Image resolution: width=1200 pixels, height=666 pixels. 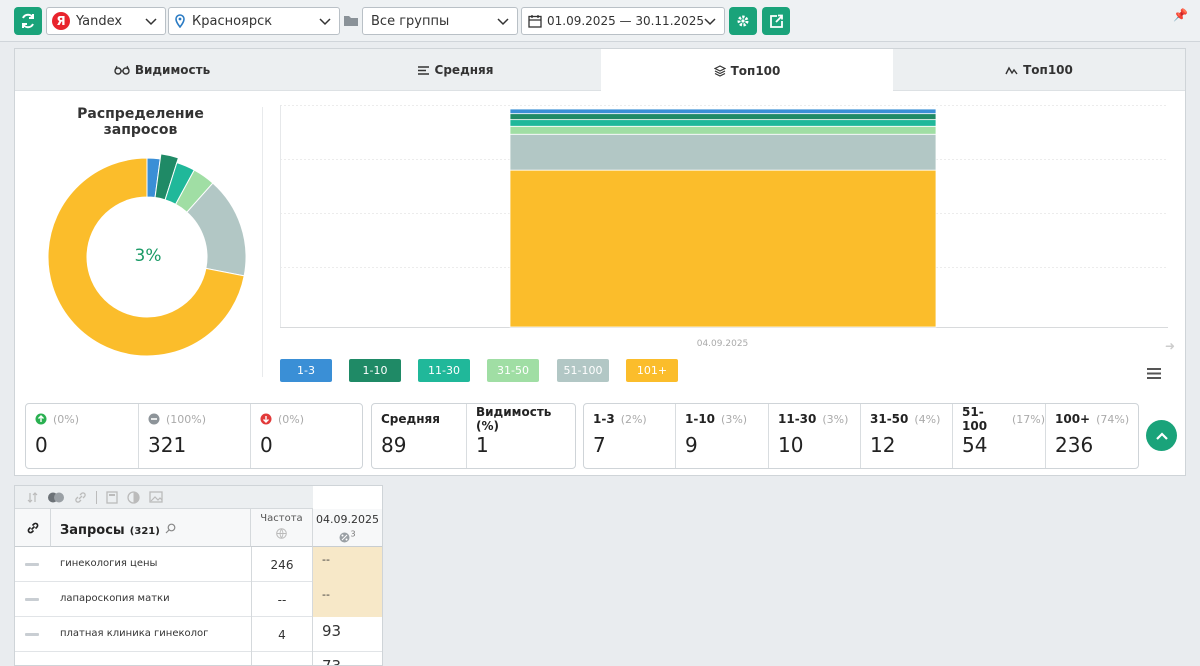 What do you see at coordinates (1073, 419) in the screenshot?
I see `stat-label: 100+` at bounding box center [1073, 419].